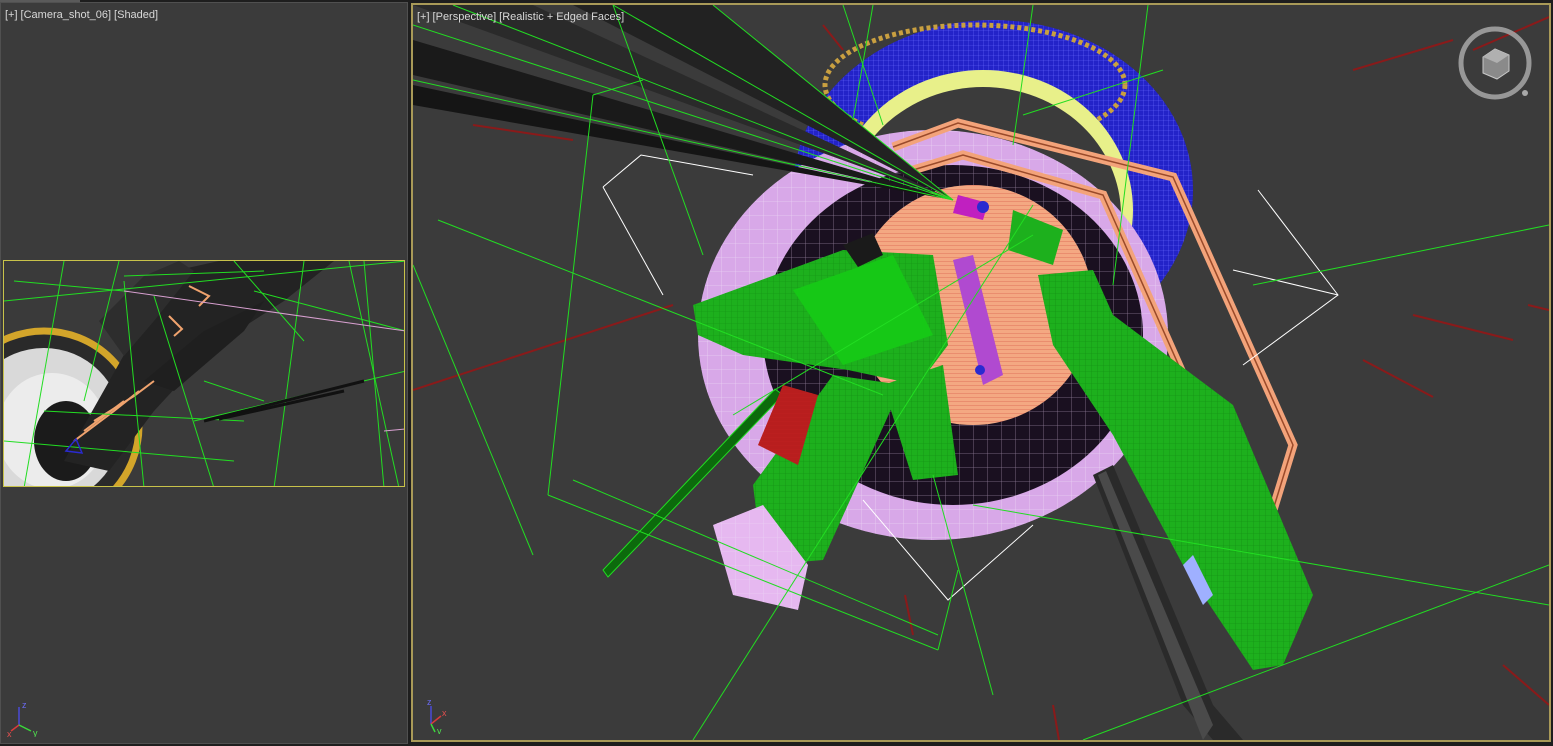 The image size is (1553, 746). What do you see at coordinates (561, 17) in the screenshot?
I see `viewport-shading-label: [Realistic + Edged Faces]` at bounding box center [561, 17].